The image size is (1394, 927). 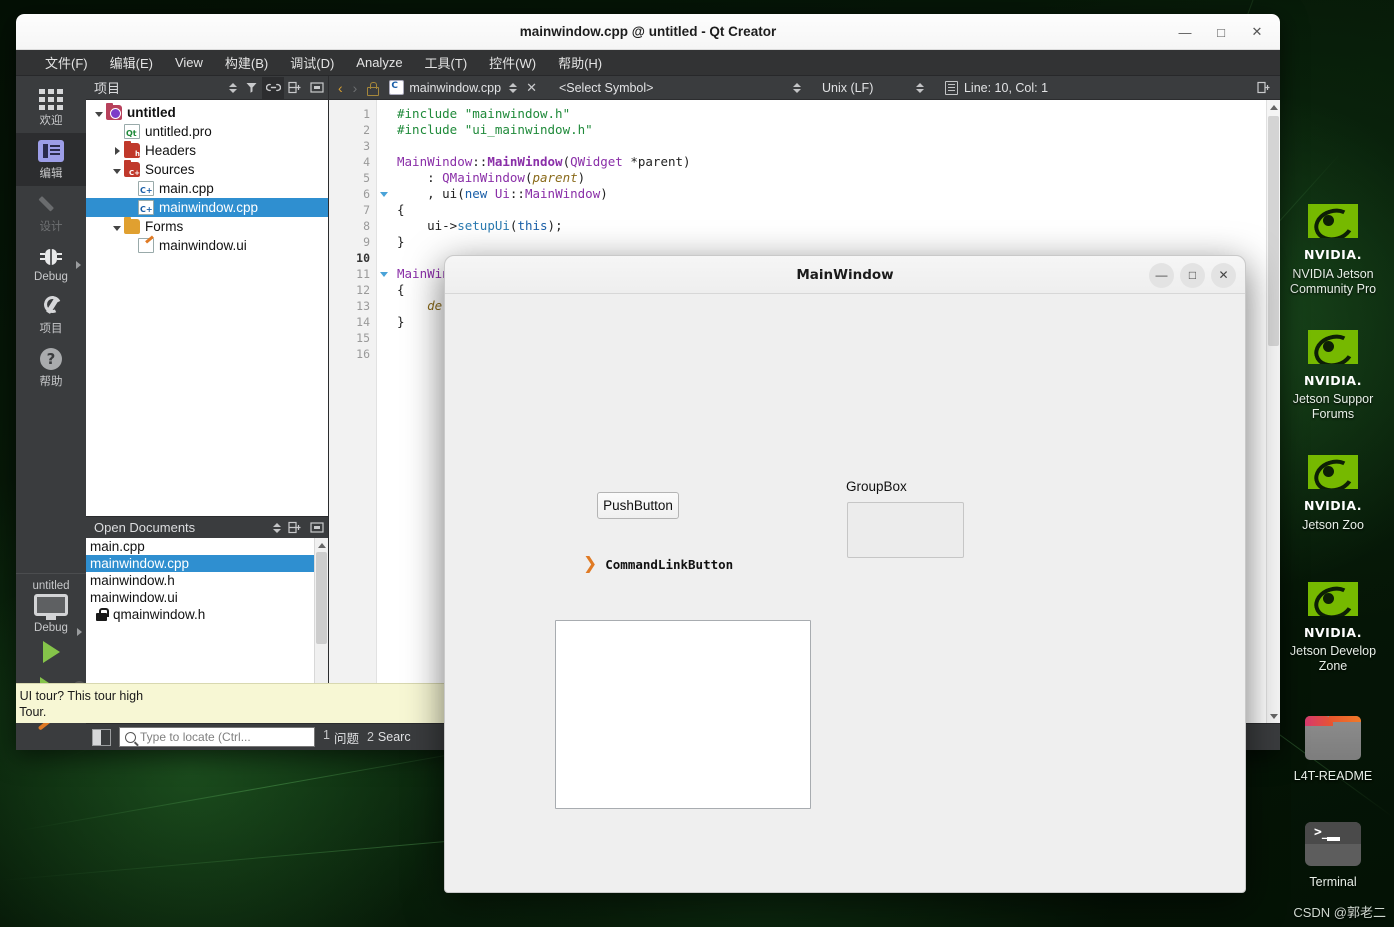 What do you see at coordinates (355, 88) in the screenshot?
I see `forward-button: ›` at bounding box center [355, 88].